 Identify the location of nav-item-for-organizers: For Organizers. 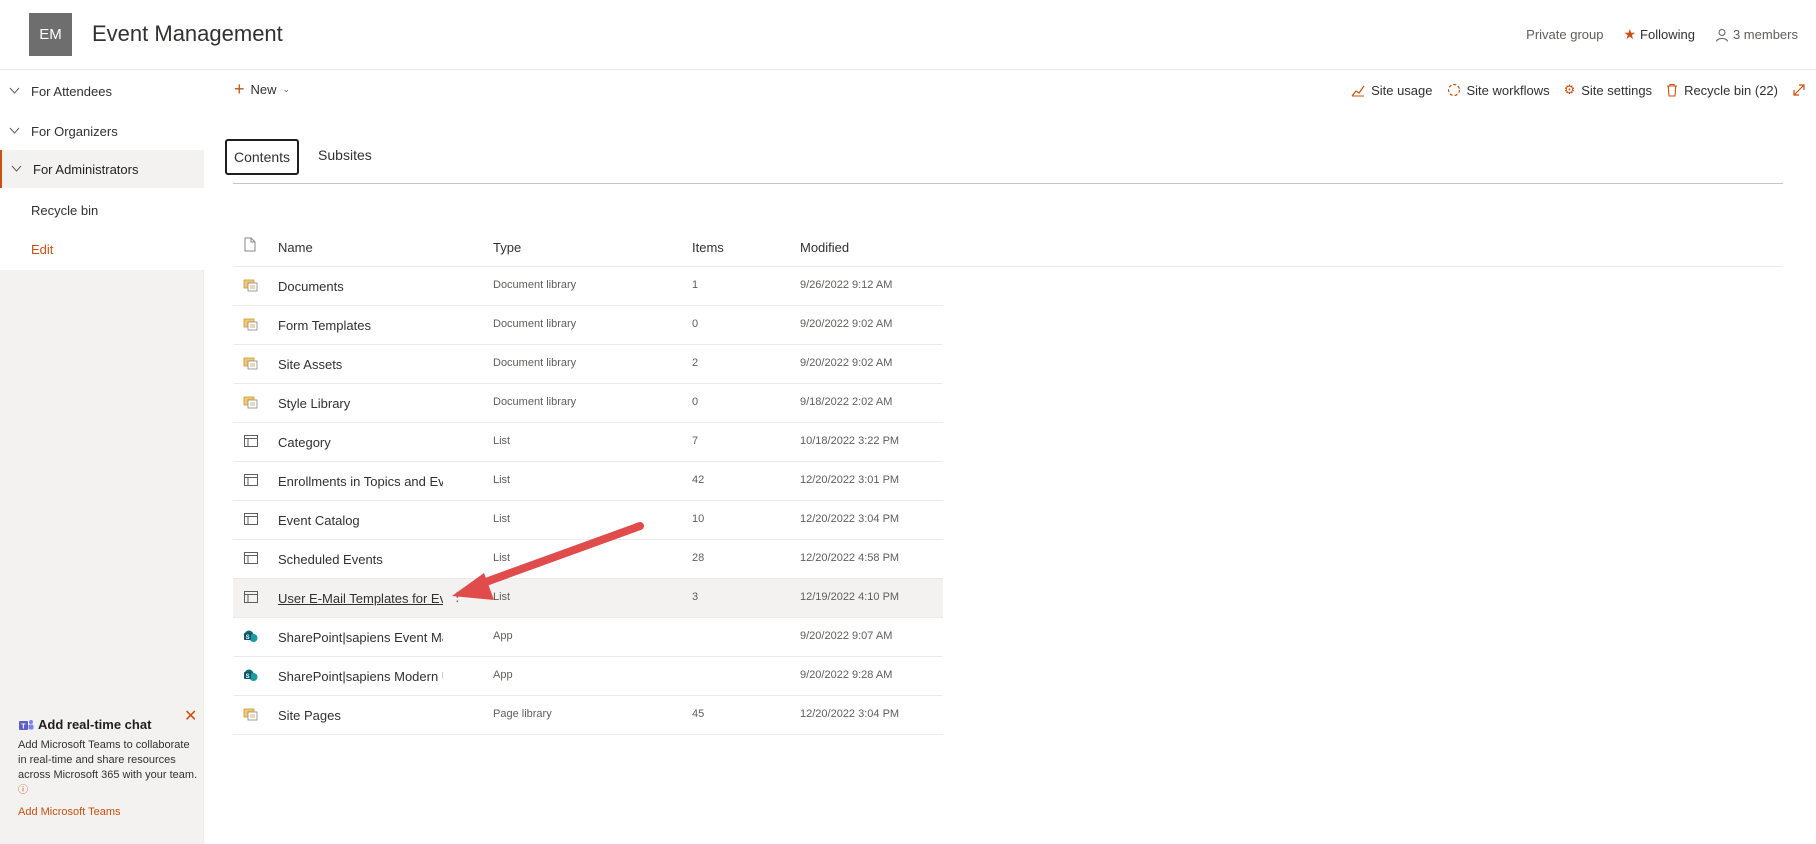
(102, 131).